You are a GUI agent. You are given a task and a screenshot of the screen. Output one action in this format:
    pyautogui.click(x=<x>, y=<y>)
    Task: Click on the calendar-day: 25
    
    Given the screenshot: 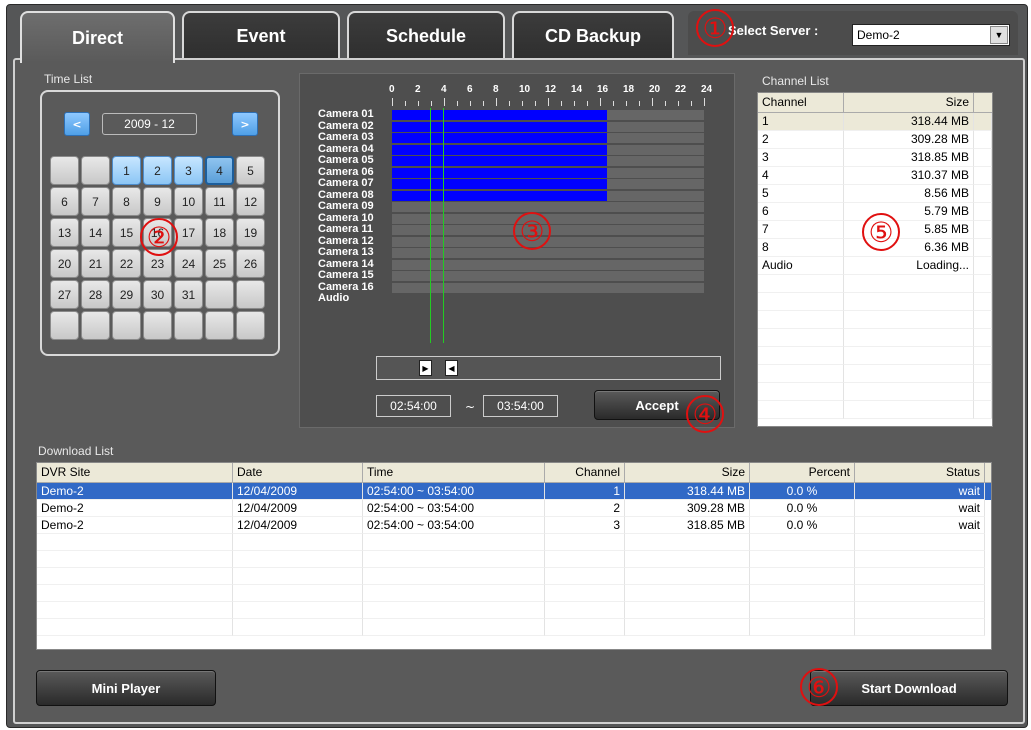 What is the action you would take?
    pyautogui.click(x=219, y=263)
    